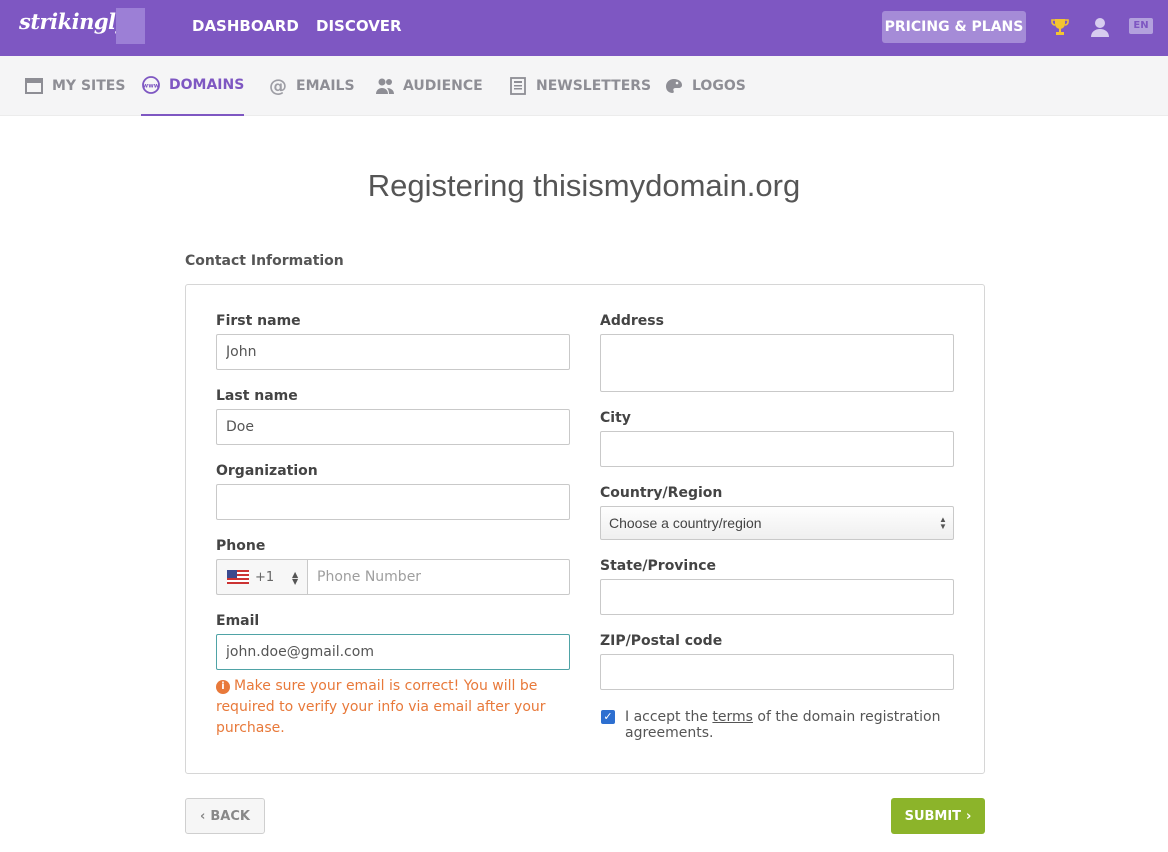  I want to click on site-thumbnail, so click(130, 26).